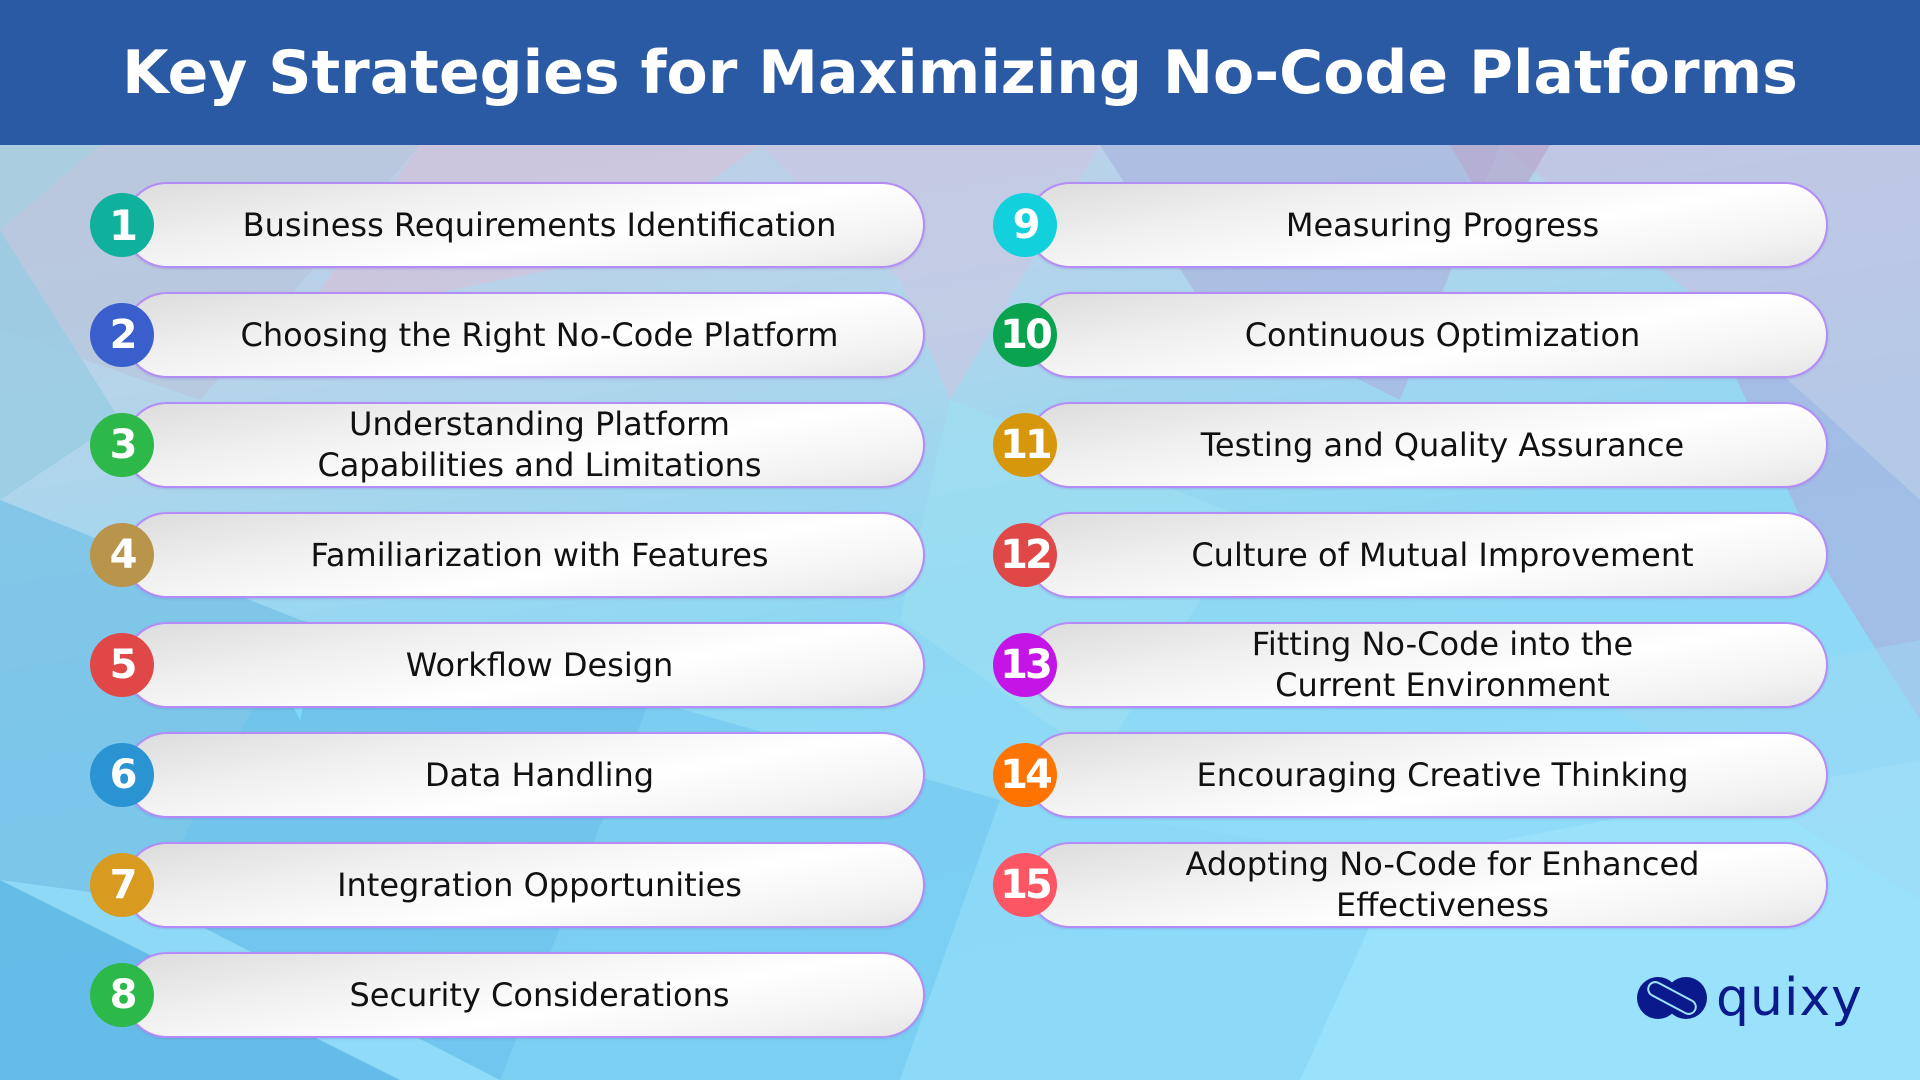 The height and width of the screenshot is (1080, 1920). I want to click on strategy-pill: Culture of Mutual Improvement, so click(1427, 555).